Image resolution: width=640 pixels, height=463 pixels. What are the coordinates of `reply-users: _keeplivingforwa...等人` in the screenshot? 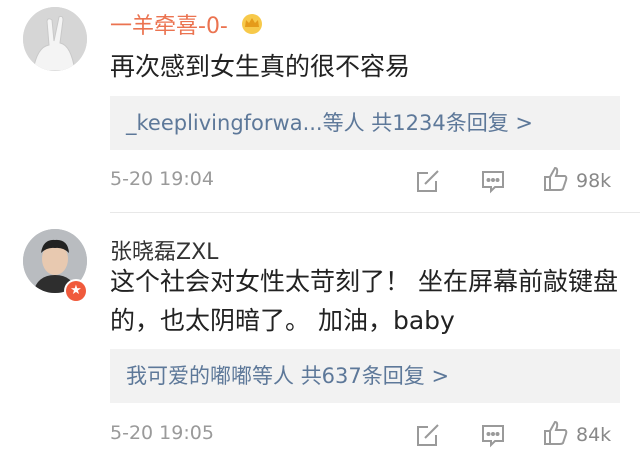 It's located at (245, 123).